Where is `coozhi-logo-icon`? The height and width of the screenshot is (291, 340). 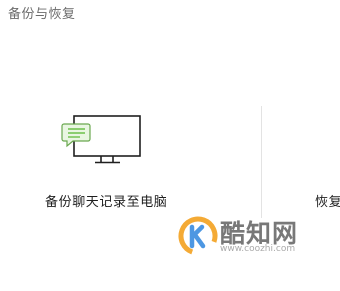
coozhi-logo-icon is located at coordinates (198, 236).